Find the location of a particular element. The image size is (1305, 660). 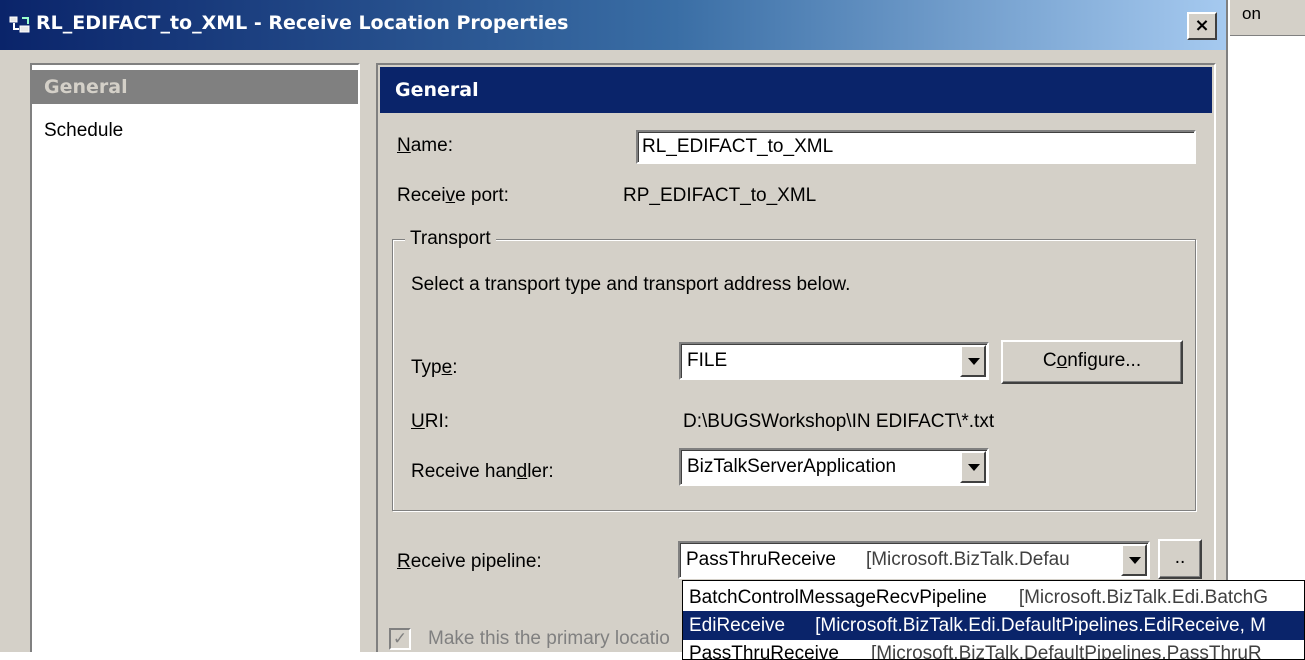

receive-handler-select: BizTalkServerApplication is located at coordinates (834, 467).